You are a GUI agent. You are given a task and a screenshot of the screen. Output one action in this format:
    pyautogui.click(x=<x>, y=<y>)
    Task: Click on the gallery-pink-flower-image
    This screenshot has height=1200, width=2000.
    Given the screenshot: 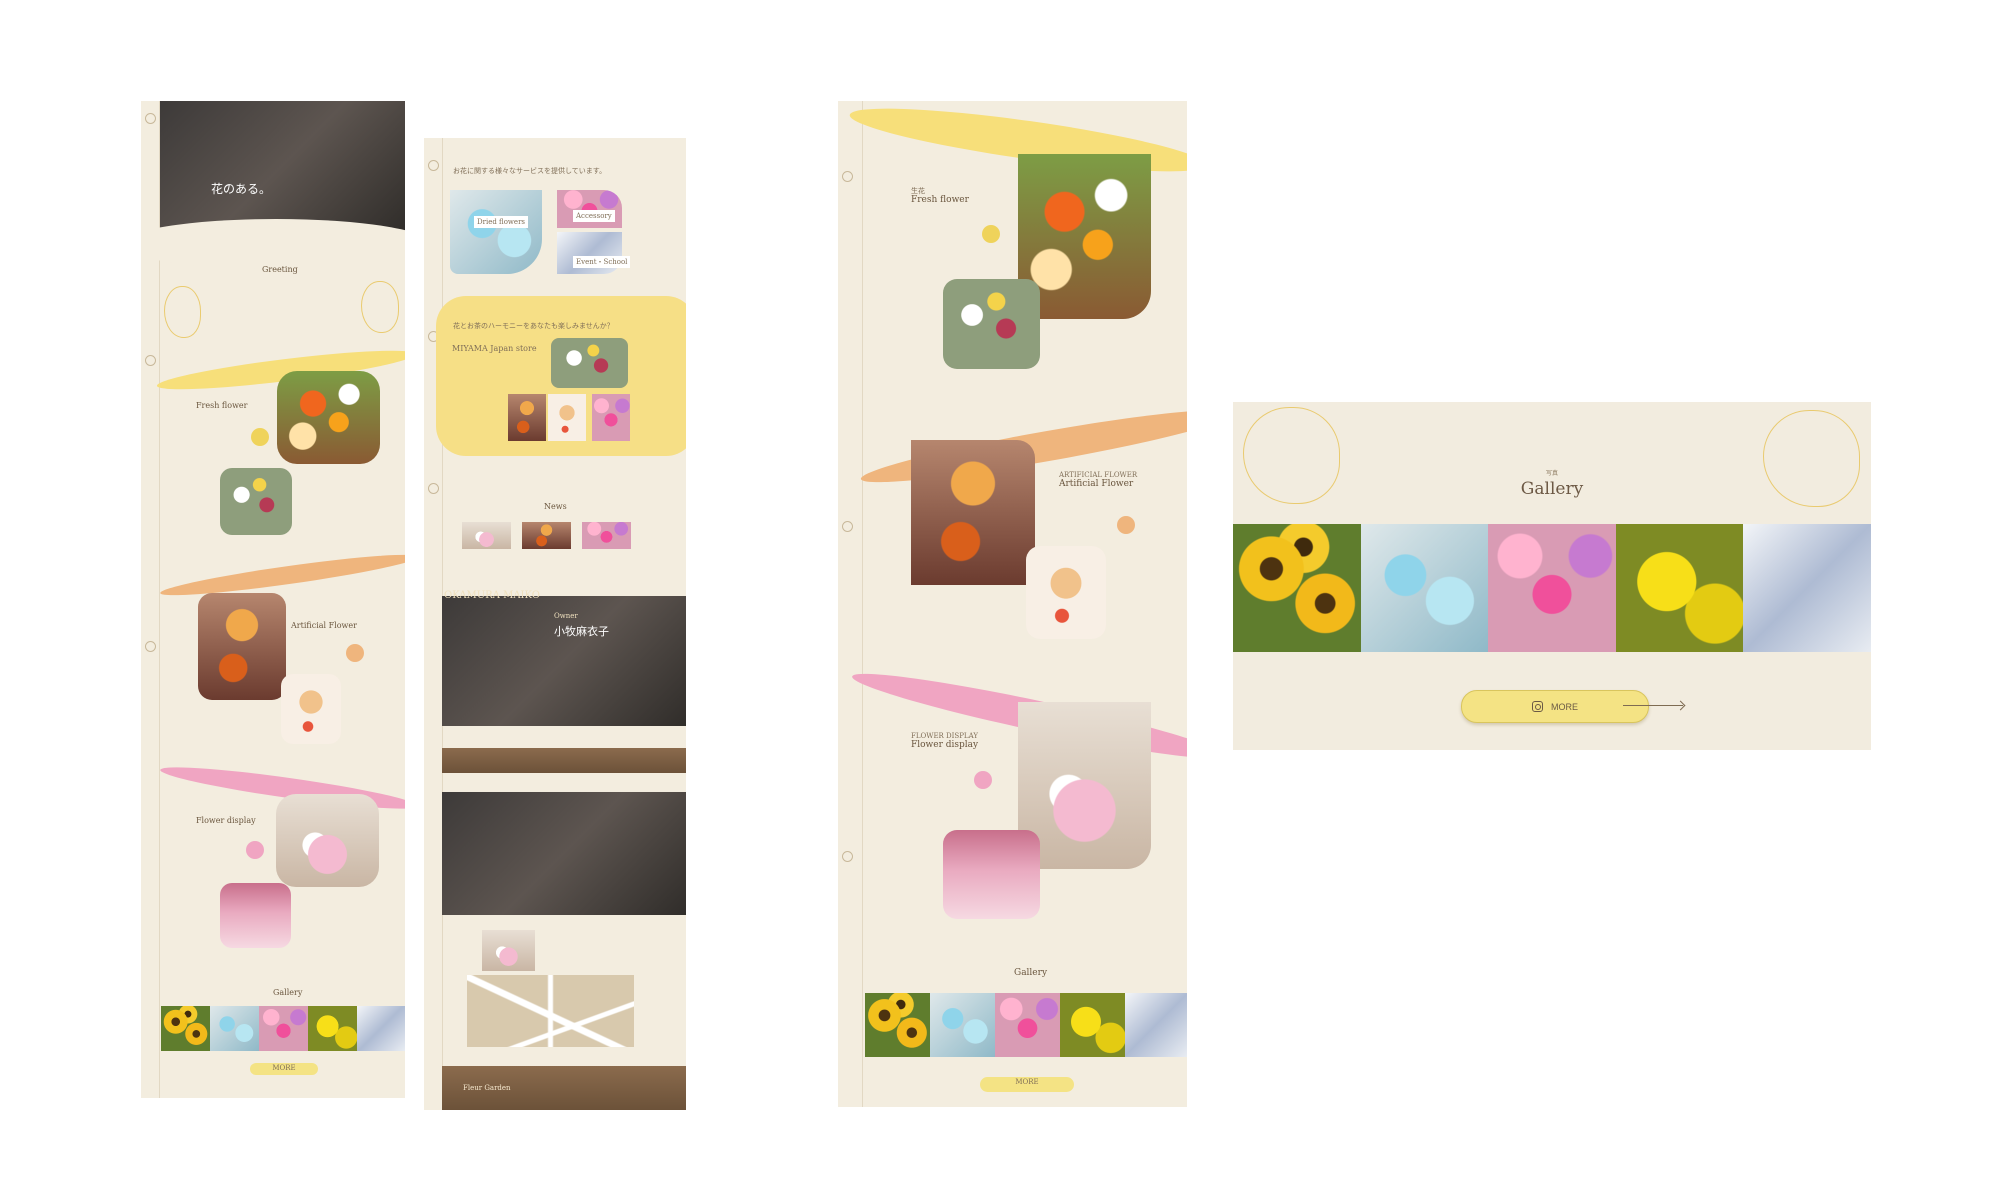 What is the action you would take?
    pyautogui.click(x=1552, y=588)
    